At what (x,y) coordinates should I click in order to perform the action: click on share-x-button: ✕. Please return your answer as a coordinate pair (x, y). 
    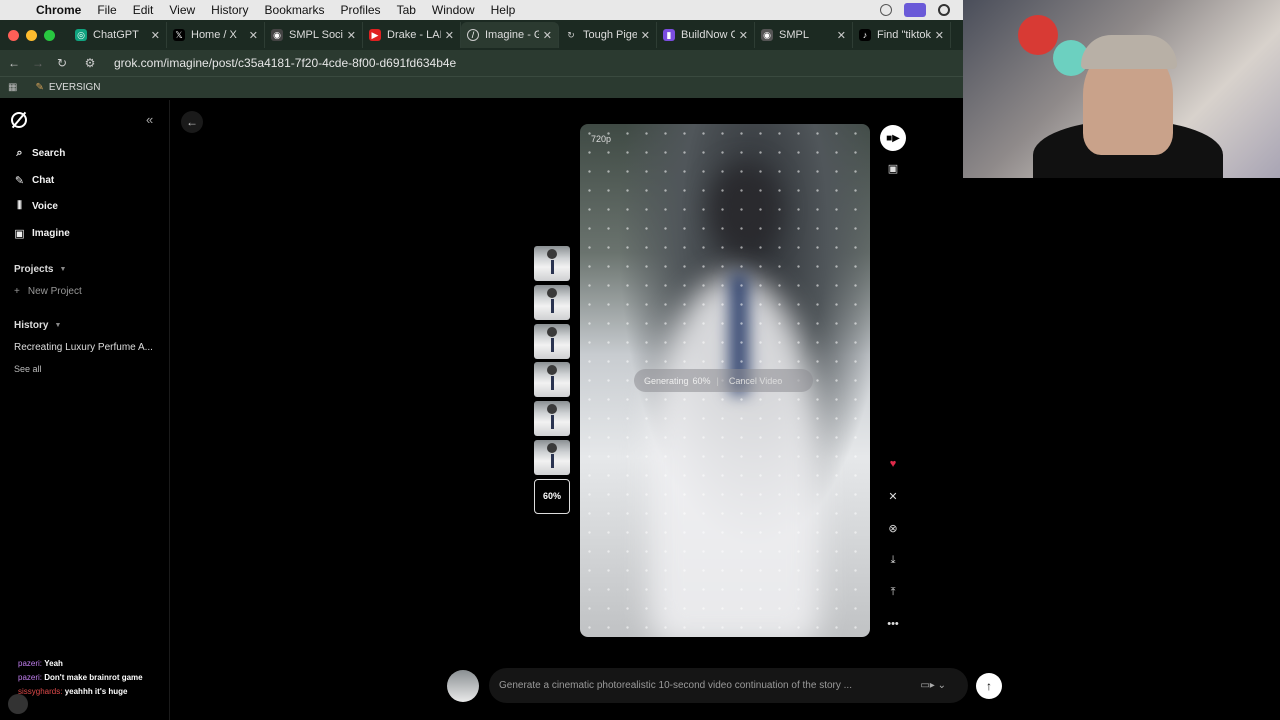
    Looking at the image, I should click on (893, 496).